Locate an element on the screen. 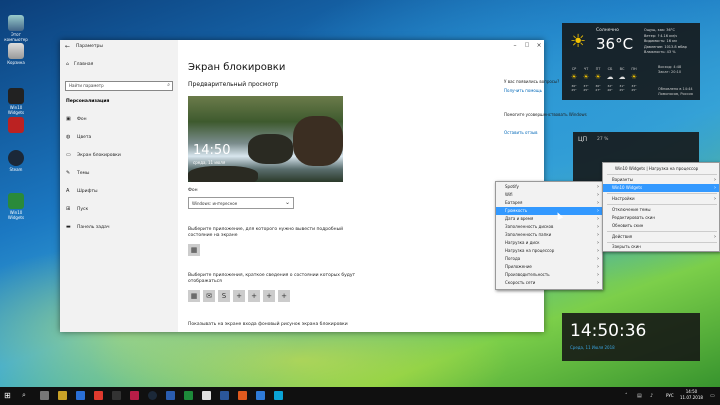 The image size is (720, 405). menu-item: Заполненность дисков › is located at coordinates (549, 227).